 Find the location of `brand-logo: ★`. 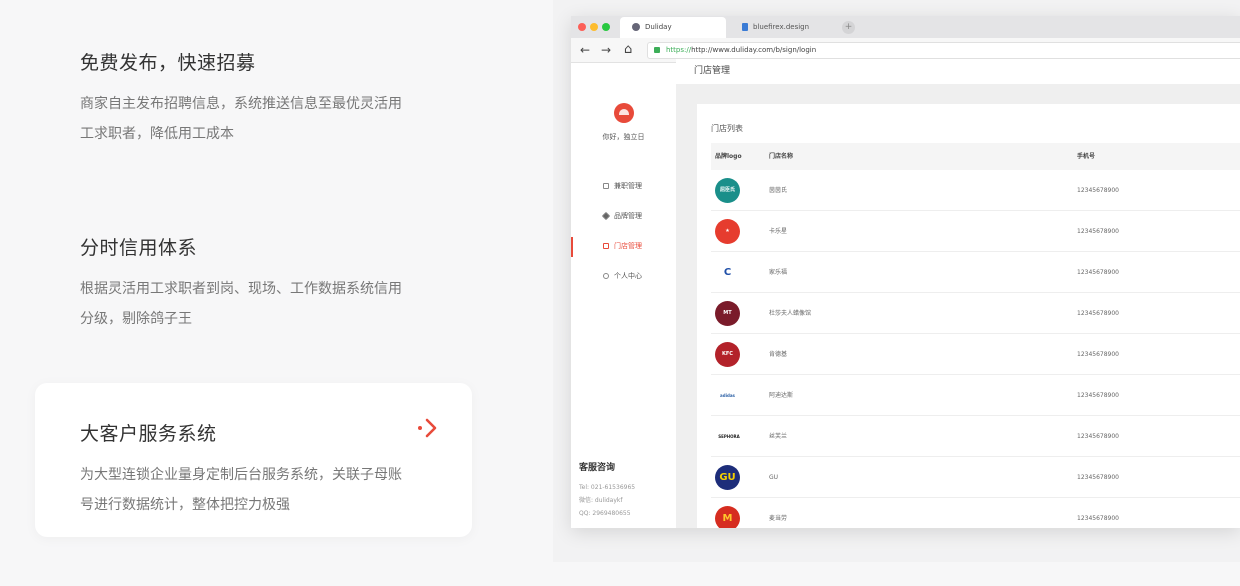

brand-logo: ★ is located at coordinates (727, 231).